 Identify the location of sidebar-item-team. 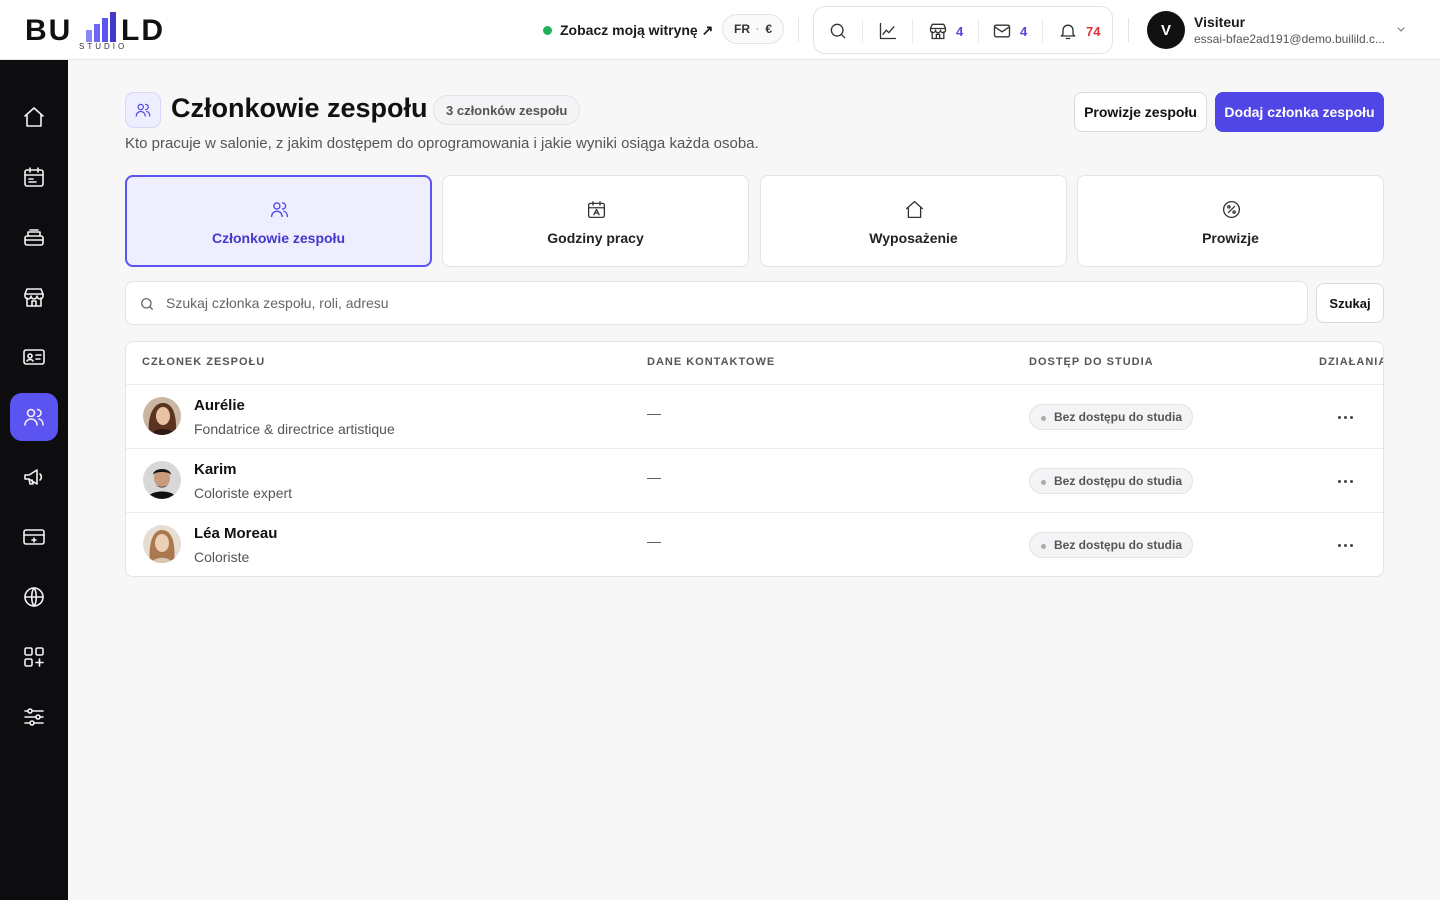
(34, 417).